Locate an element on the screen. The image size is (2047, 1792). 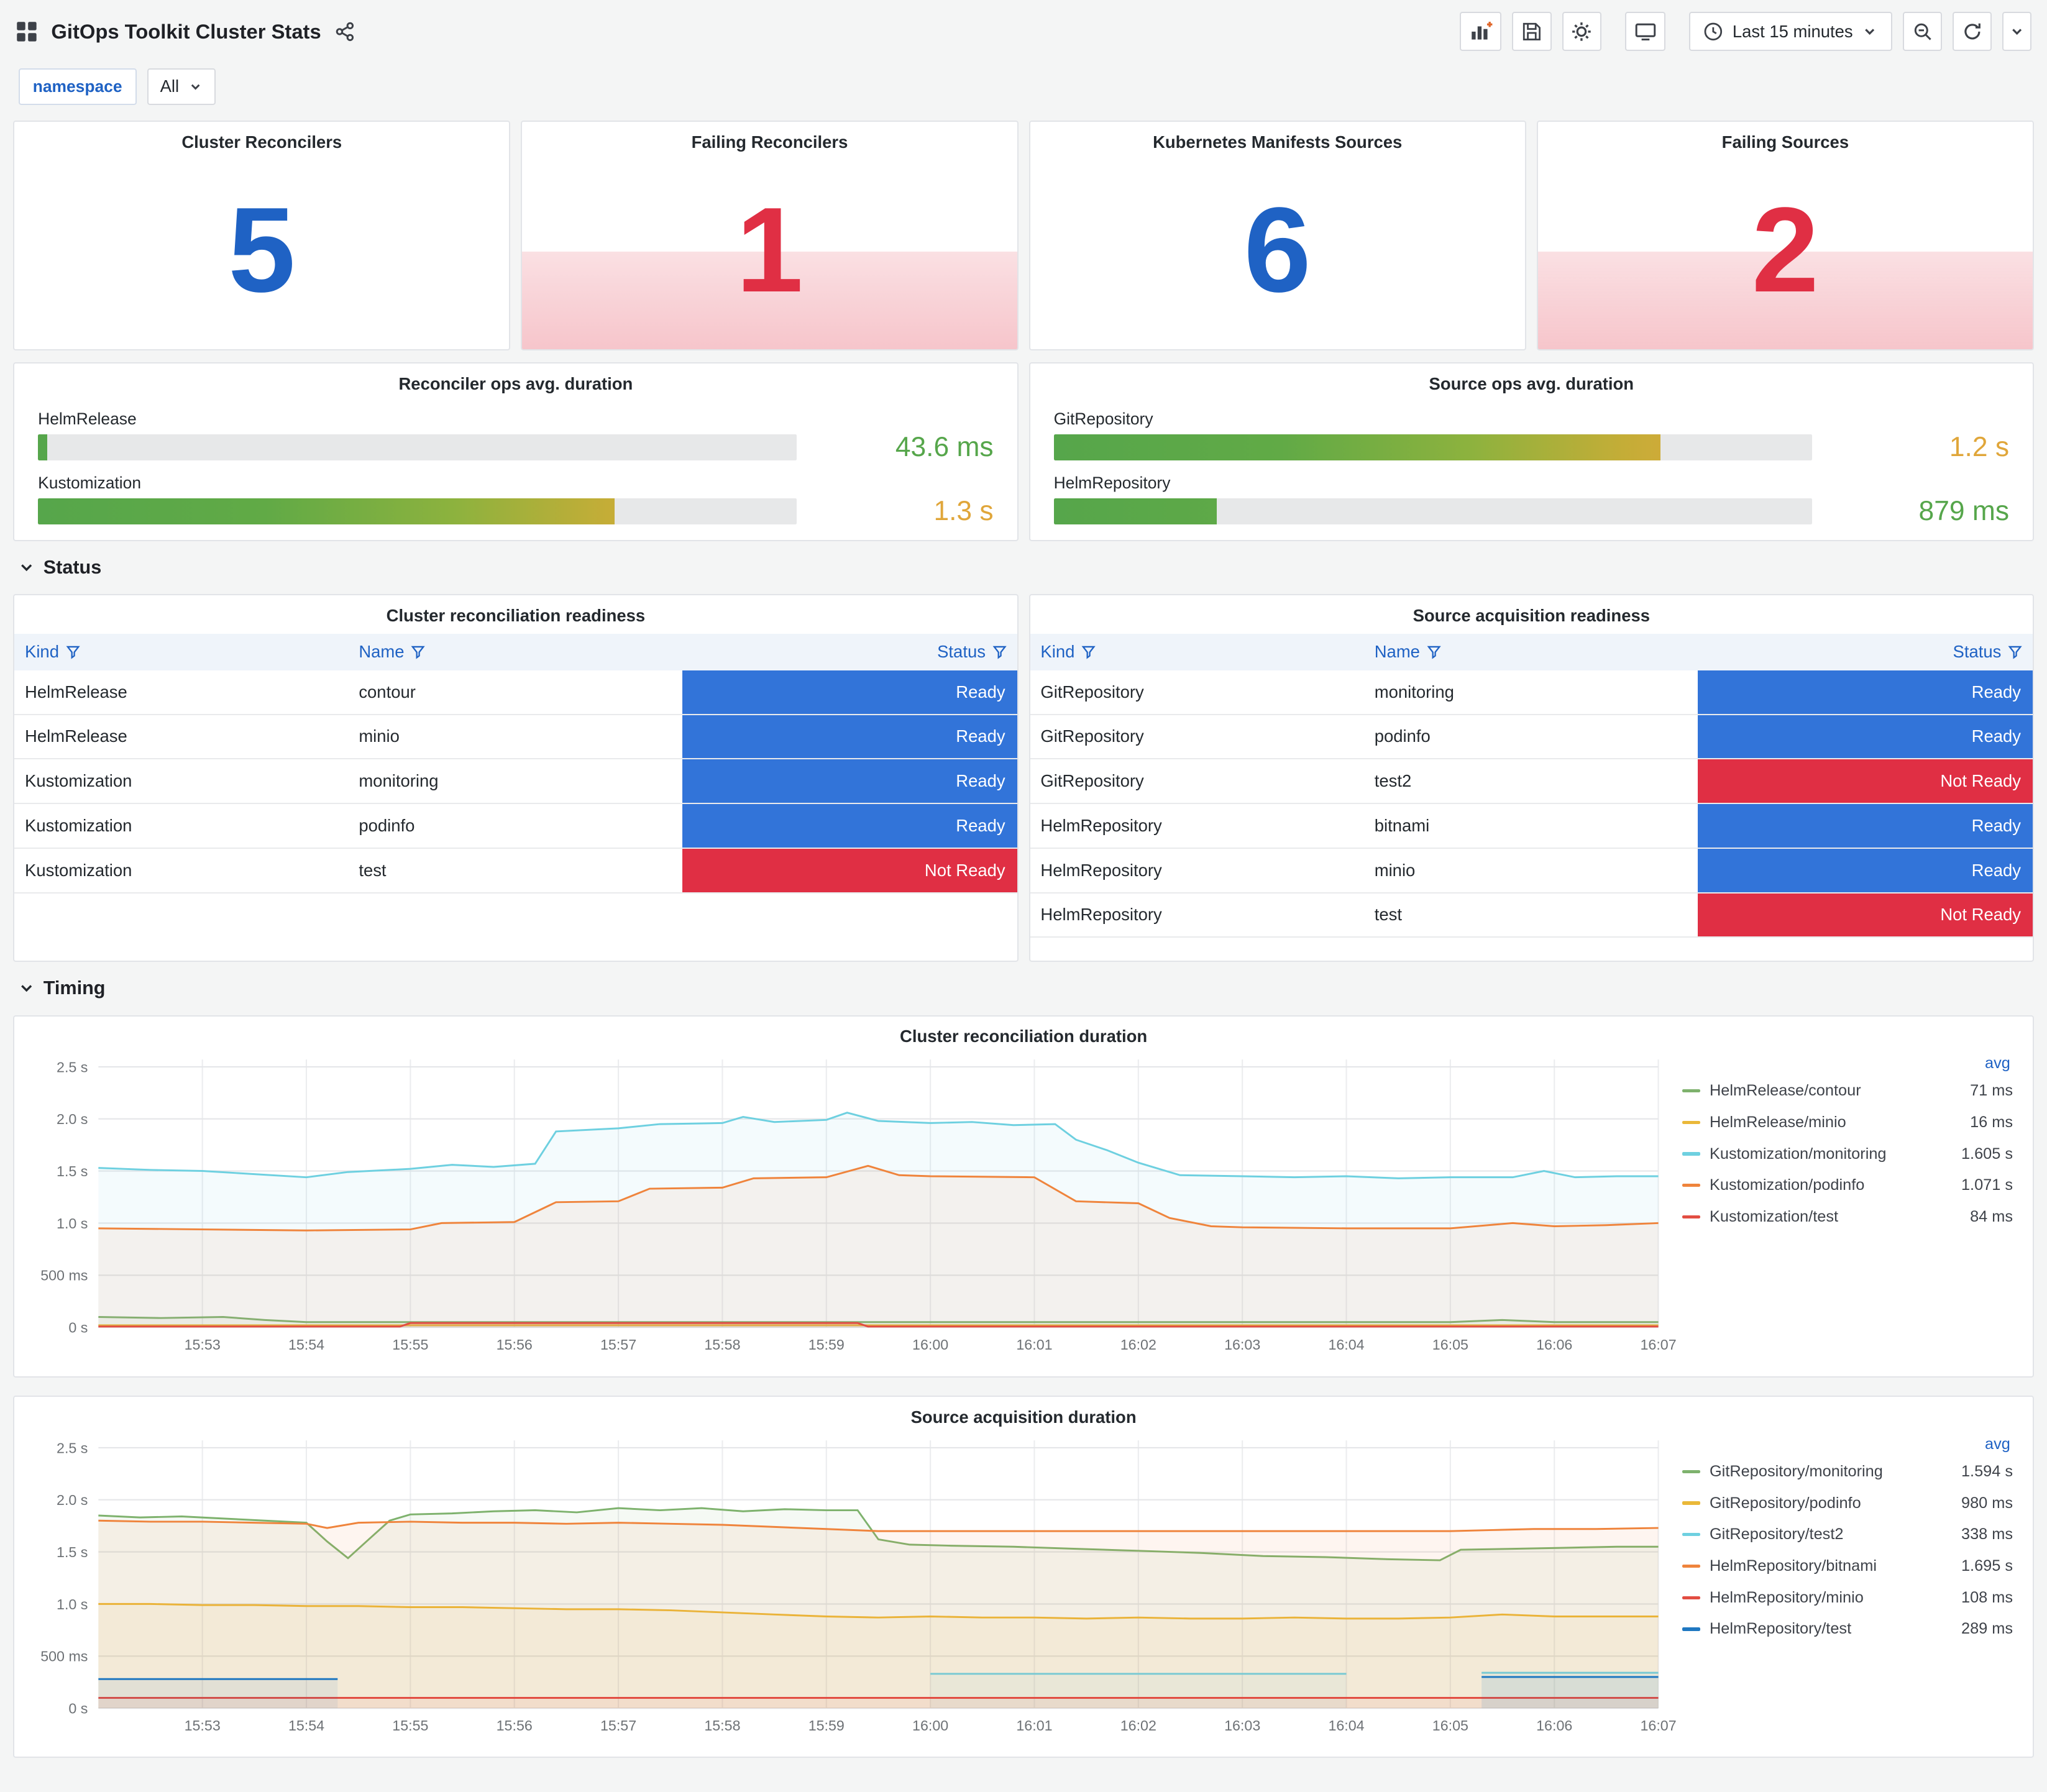
panel-title: Source acquisition duration is located at coordinates (1023, 1412).